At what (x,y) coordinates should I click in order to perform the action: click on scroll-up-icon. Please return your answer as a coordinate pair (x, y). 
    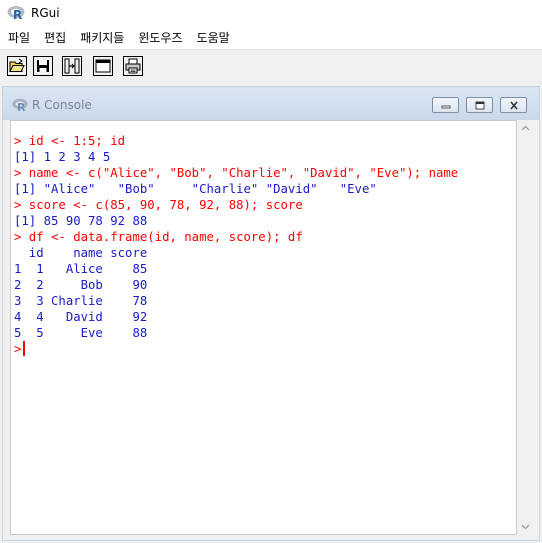
    Looking at the image, I should click on (525, 128).